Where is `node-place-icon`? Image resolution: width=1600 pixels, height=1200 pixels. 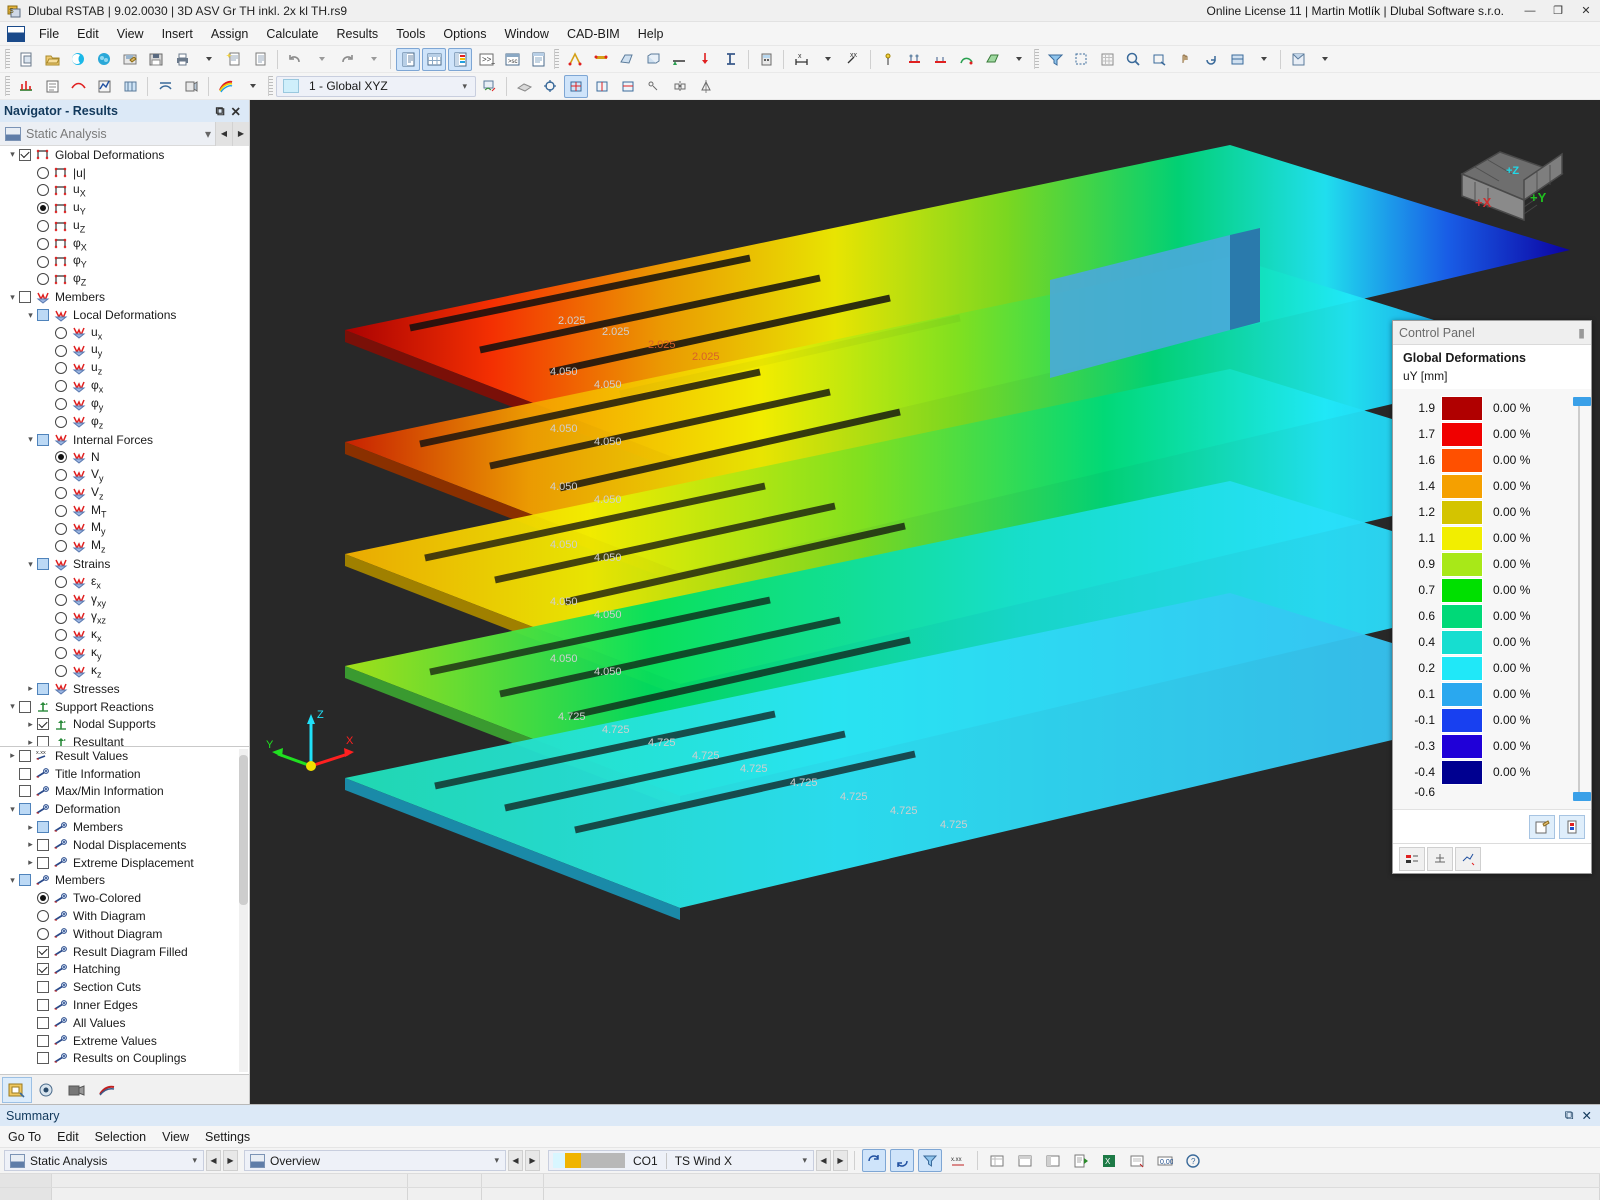 node-place-icon is located at coordinates (888, 59).